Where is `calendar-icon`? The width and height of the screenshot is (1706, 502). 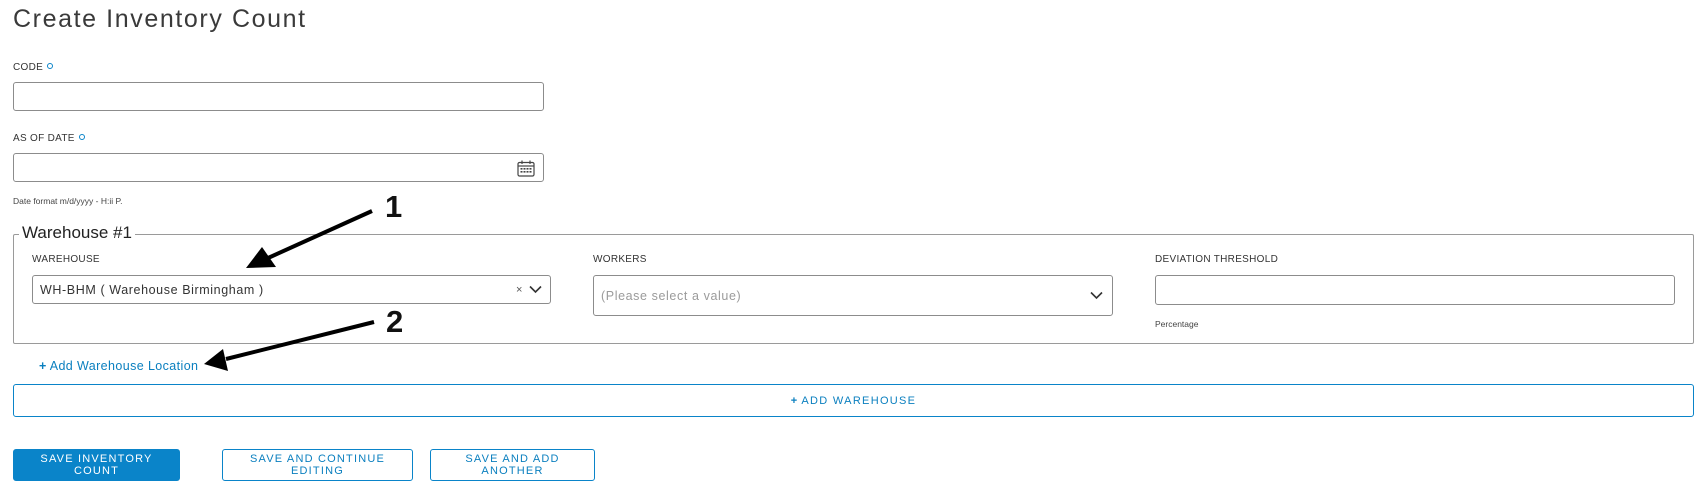 calendar-icon is located at coordinates (526, 168).